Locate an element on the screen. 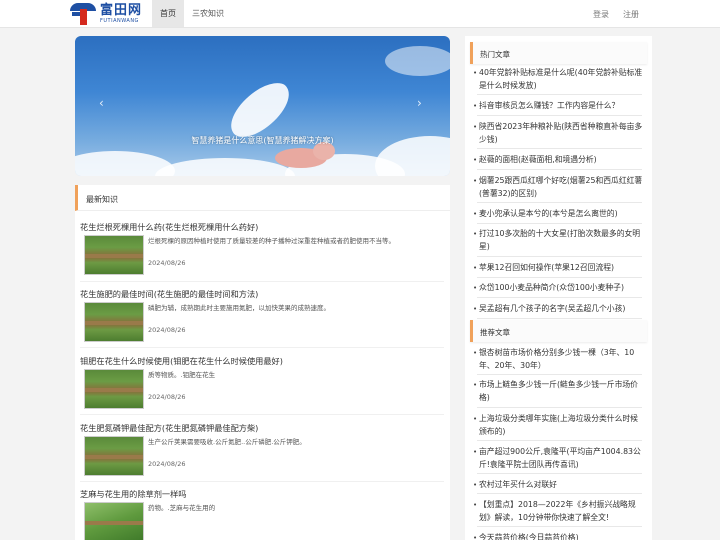  logo-text: 富田网 FUTIANWANG is located at coordinates (121, 14).